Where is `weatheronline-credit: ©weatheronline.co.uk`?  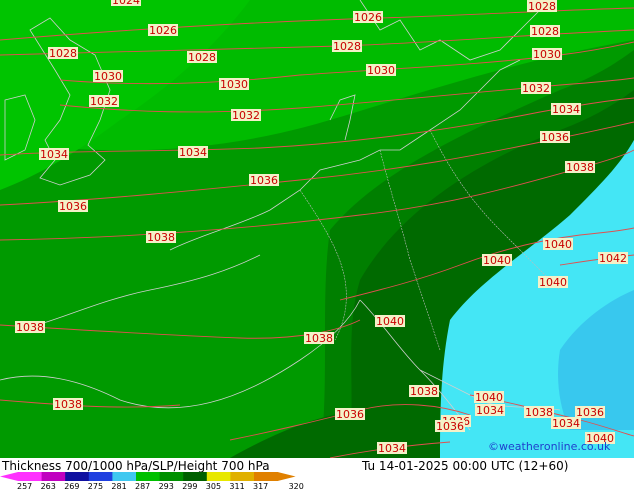 weatheronline-credit: ©weatheronline.co.uk is located at coordinates (549, 446).